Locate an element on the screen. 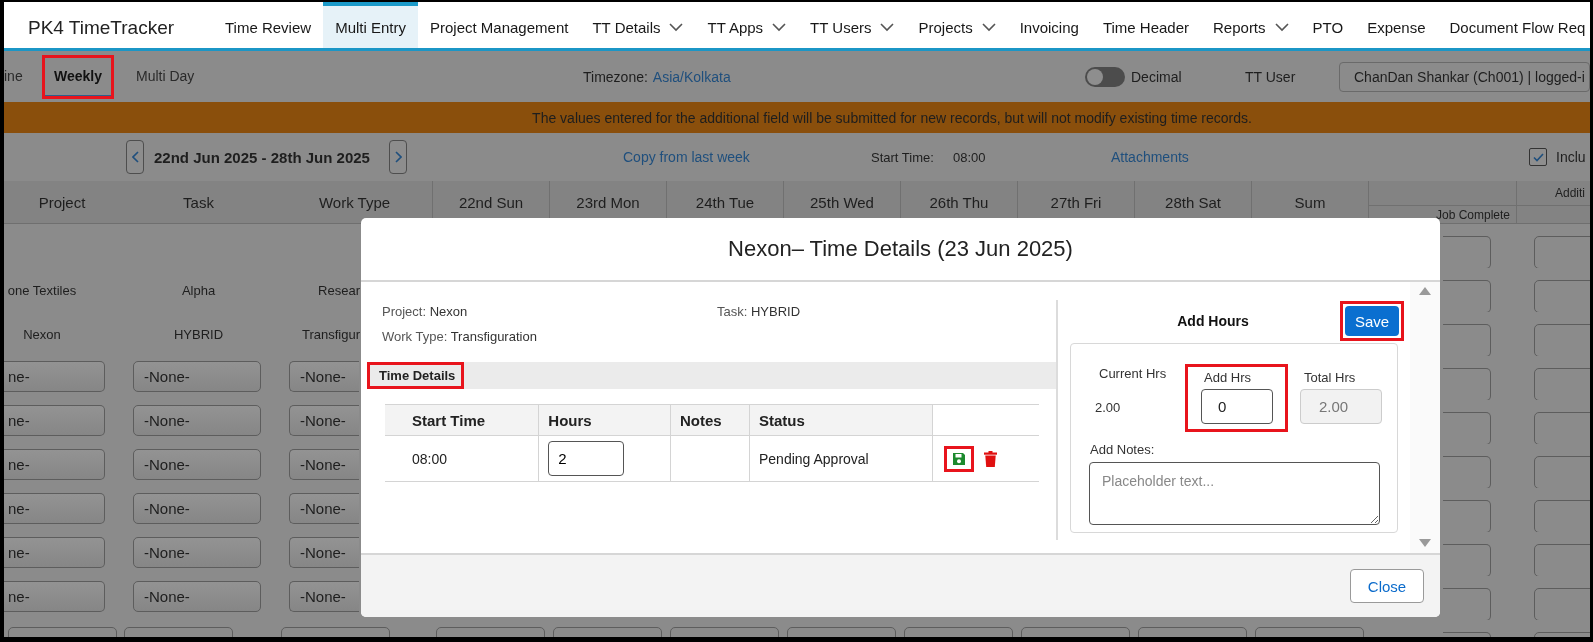  nav-tab: TT Details is located at coordinates (638, 25).